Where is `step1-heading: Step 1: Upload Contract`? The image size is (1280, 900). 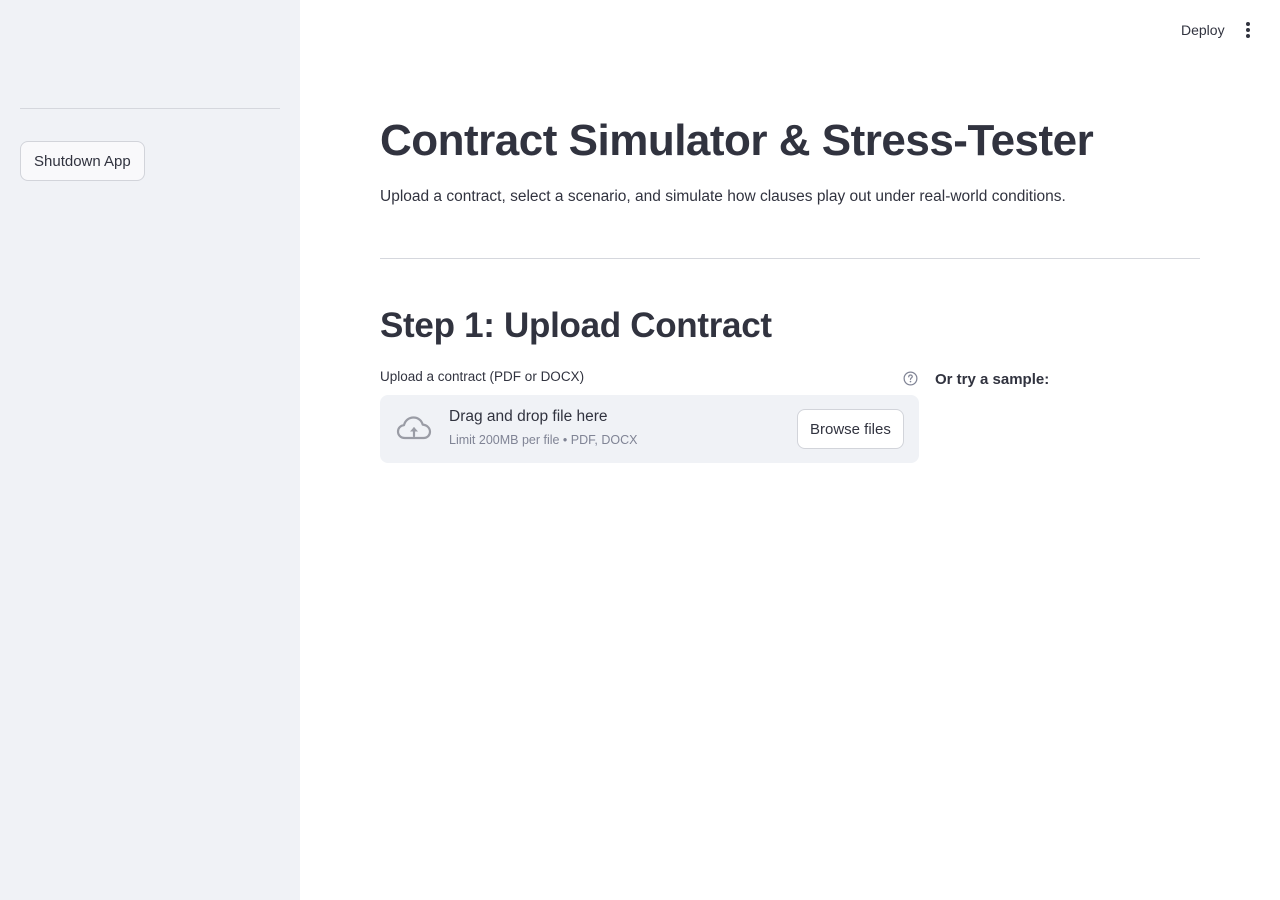
step1-heading: Step 1: Upload Contract is located at coordinates (576, 325).